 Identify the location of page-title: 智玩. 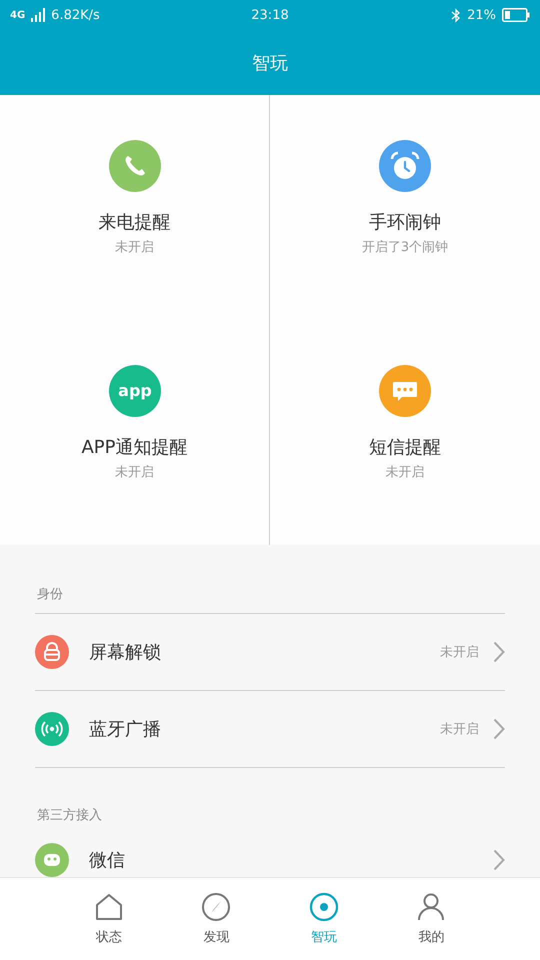
(270, 63).